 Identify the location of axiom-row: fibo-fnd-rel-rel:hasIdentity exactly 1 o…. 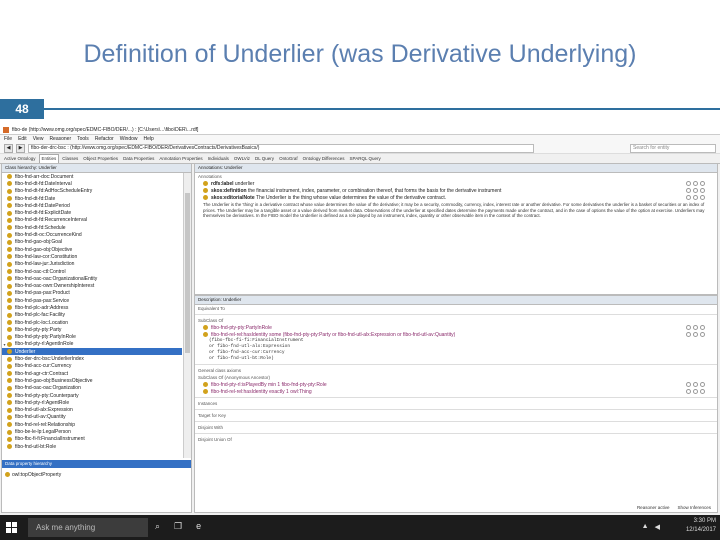
(456, 391).